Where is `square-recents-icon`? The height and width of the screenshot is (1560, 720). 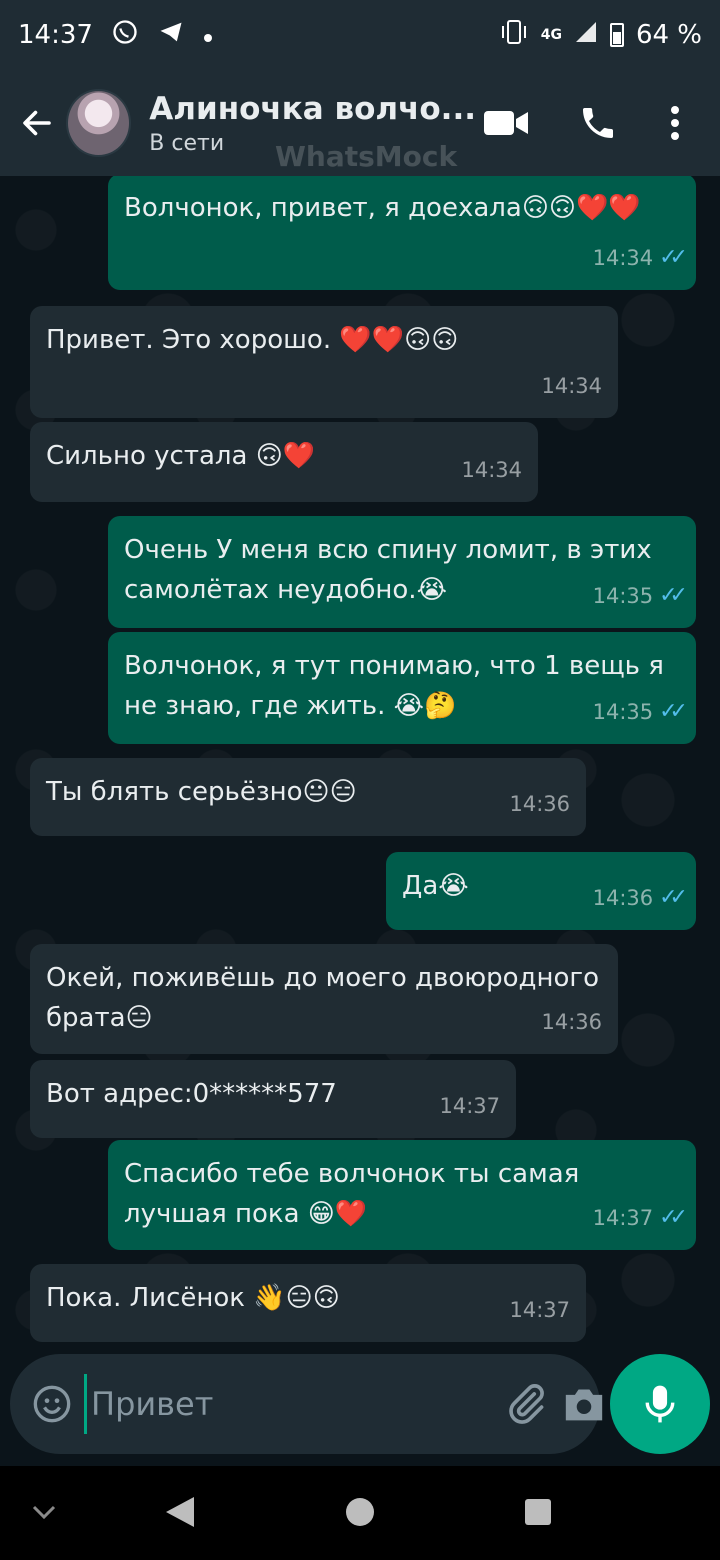 square-recents-icon is located at coordinates (538, 1512).